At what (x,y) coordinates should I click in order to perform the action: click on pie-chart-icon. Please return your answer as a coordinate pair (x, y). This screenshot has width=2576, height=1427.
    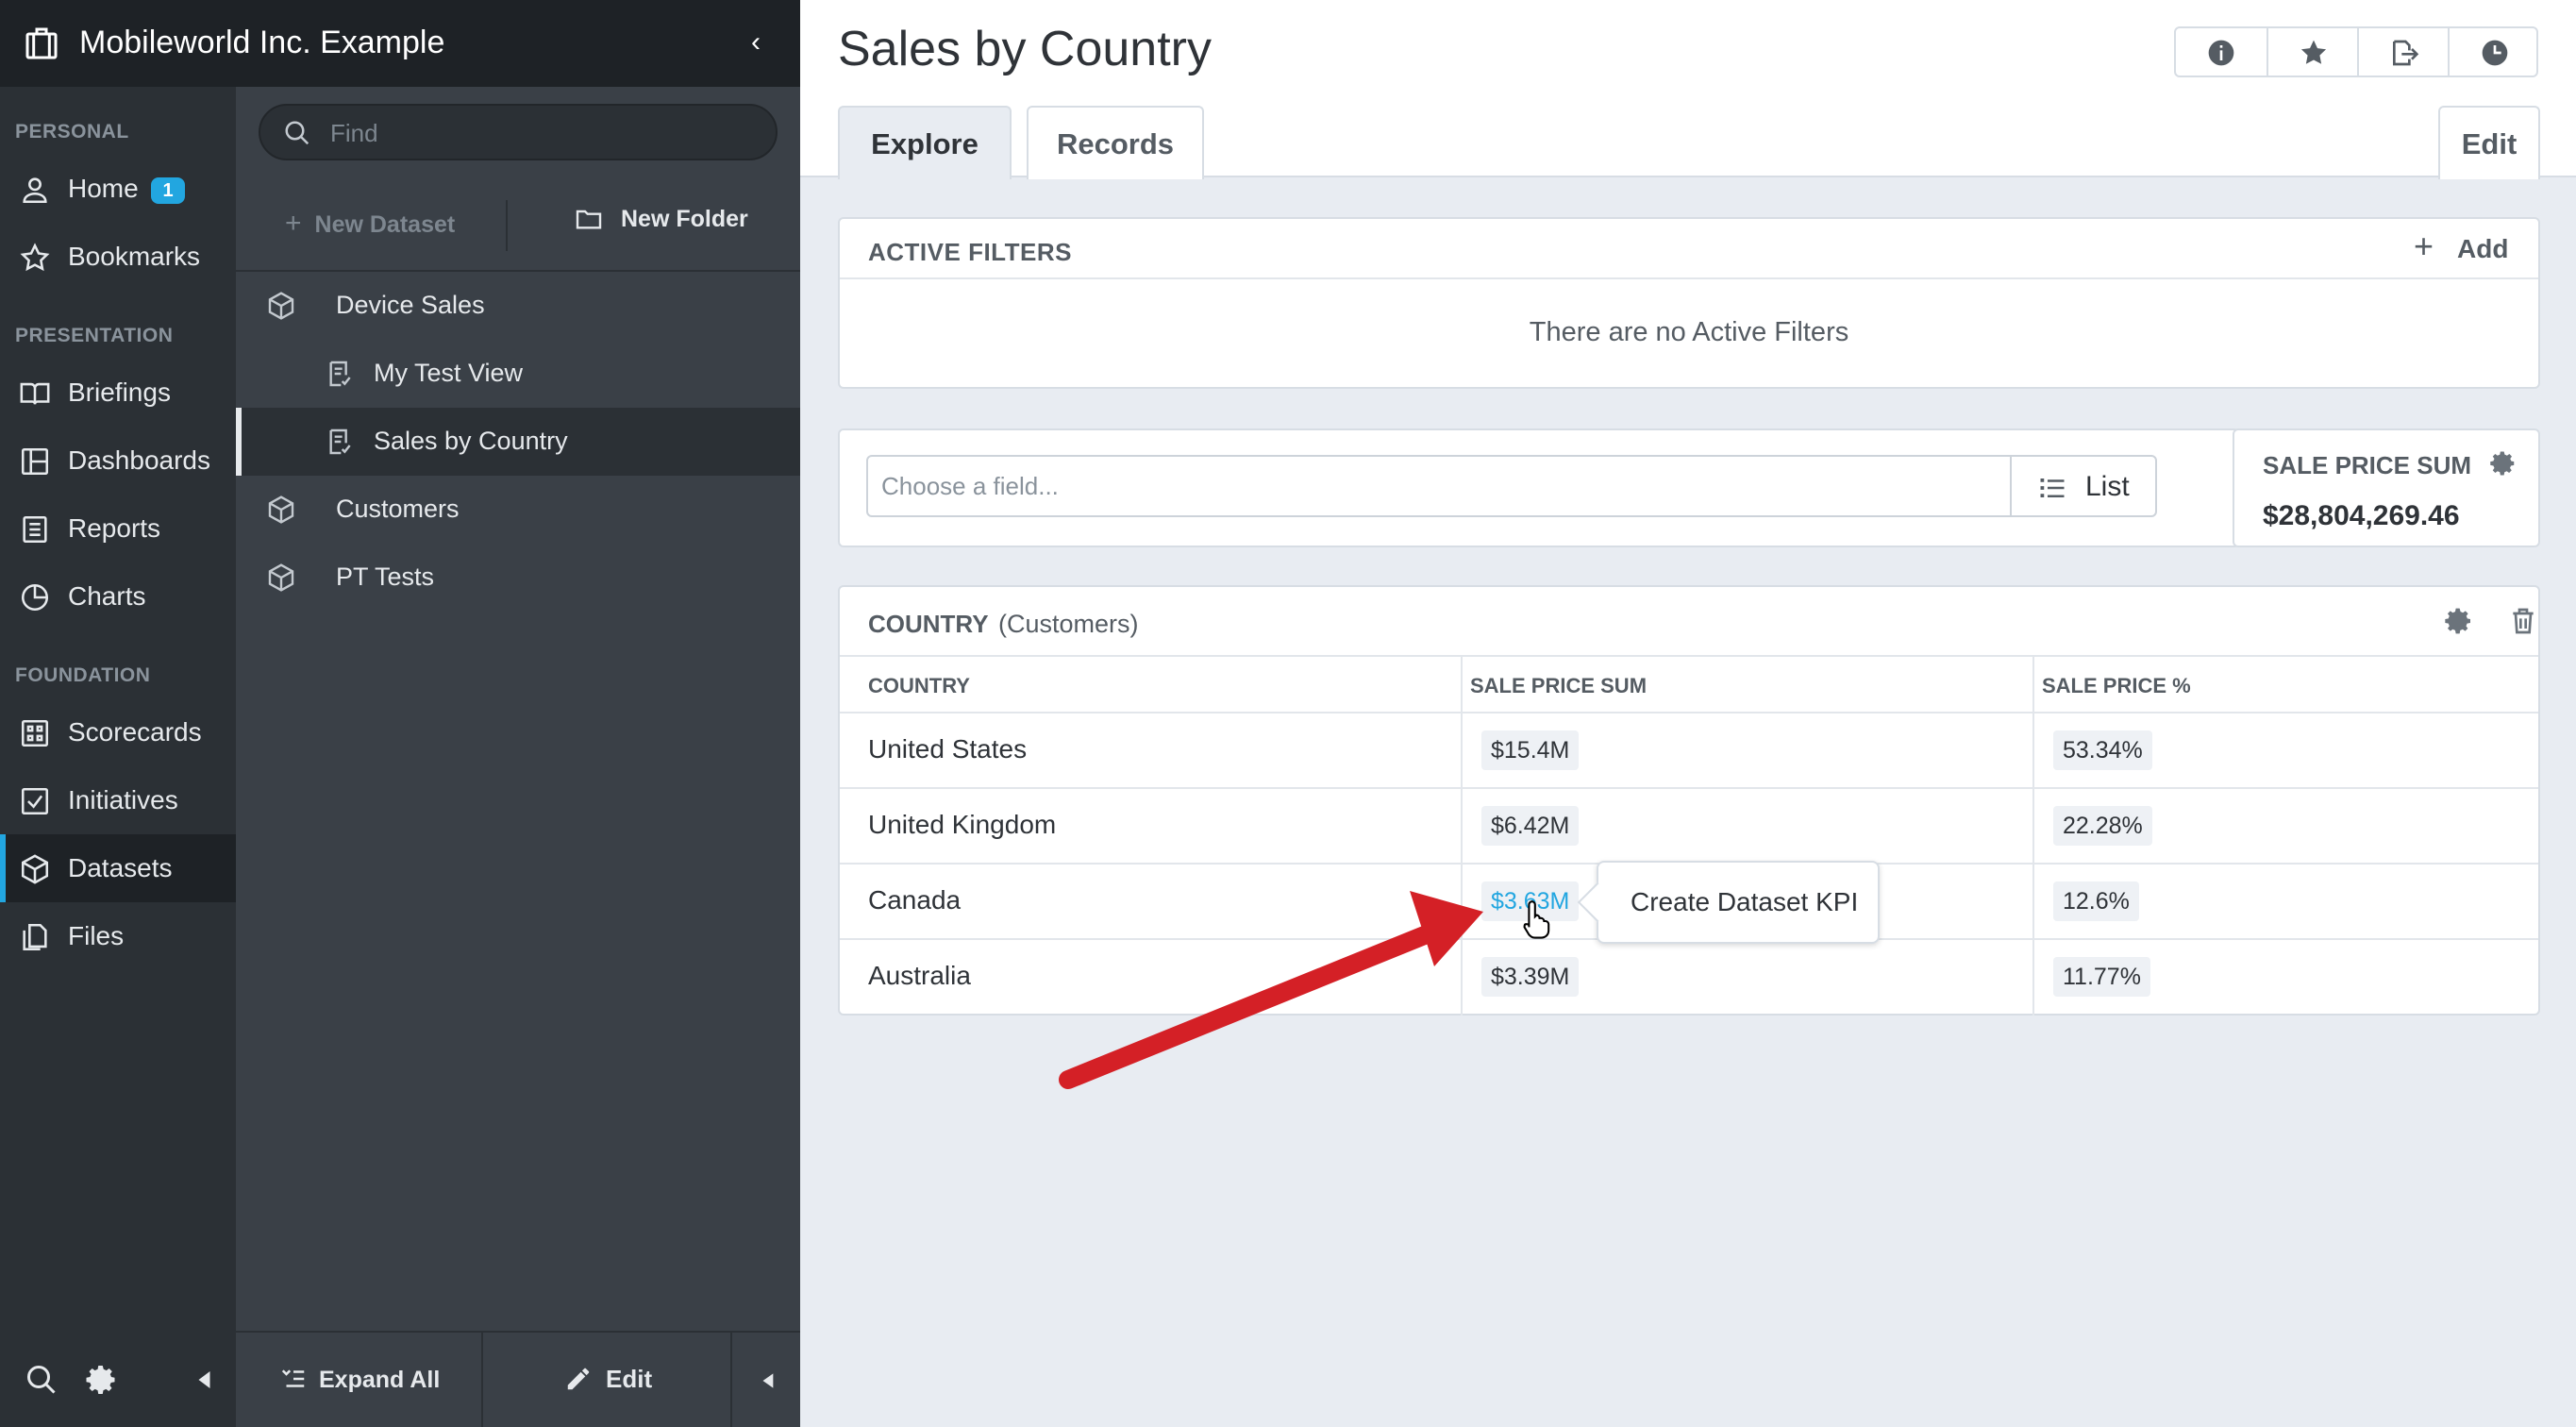
    Looking at the image, I should click on (35, 597).